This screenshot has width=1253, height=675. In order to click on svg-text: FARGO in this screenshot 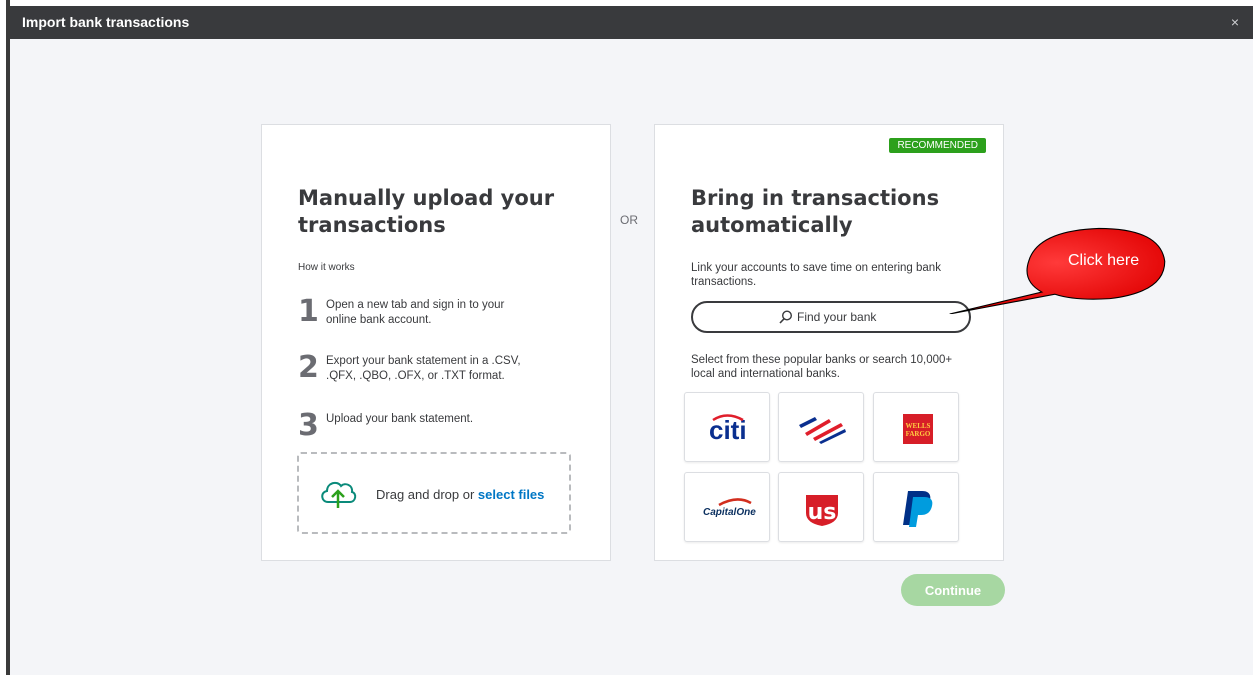, I will do `click(918, 434)`.